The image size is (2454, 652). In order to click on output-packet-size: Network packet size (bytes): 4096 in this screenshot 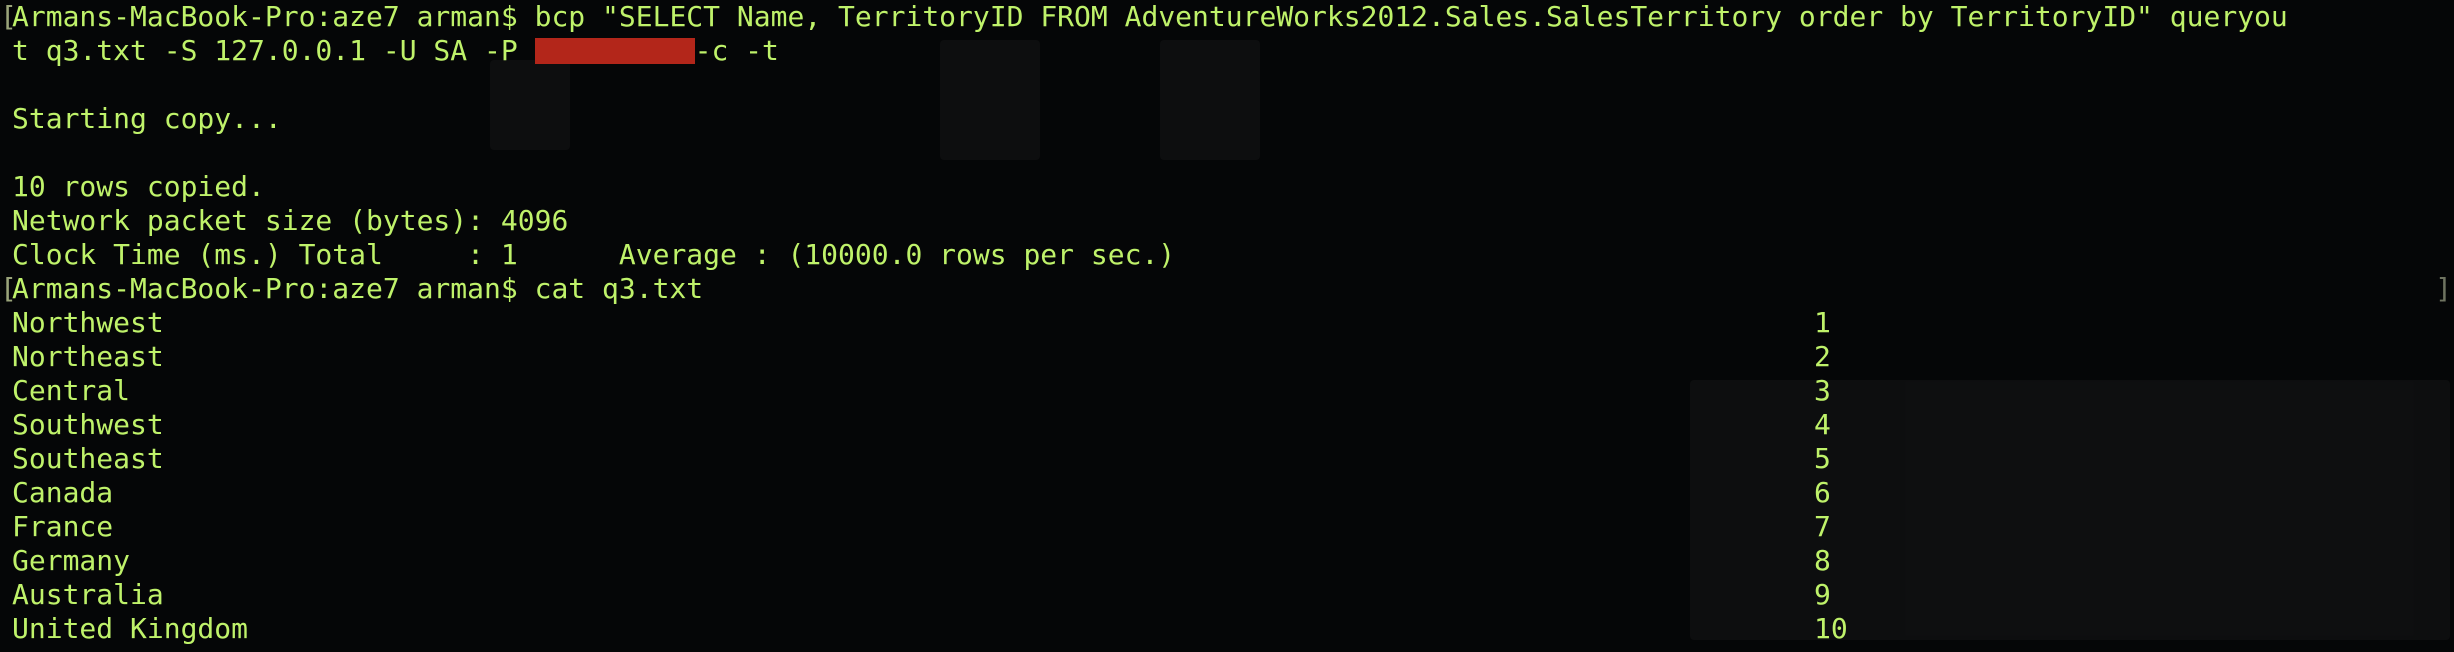, I will do `click(290, 220)`.